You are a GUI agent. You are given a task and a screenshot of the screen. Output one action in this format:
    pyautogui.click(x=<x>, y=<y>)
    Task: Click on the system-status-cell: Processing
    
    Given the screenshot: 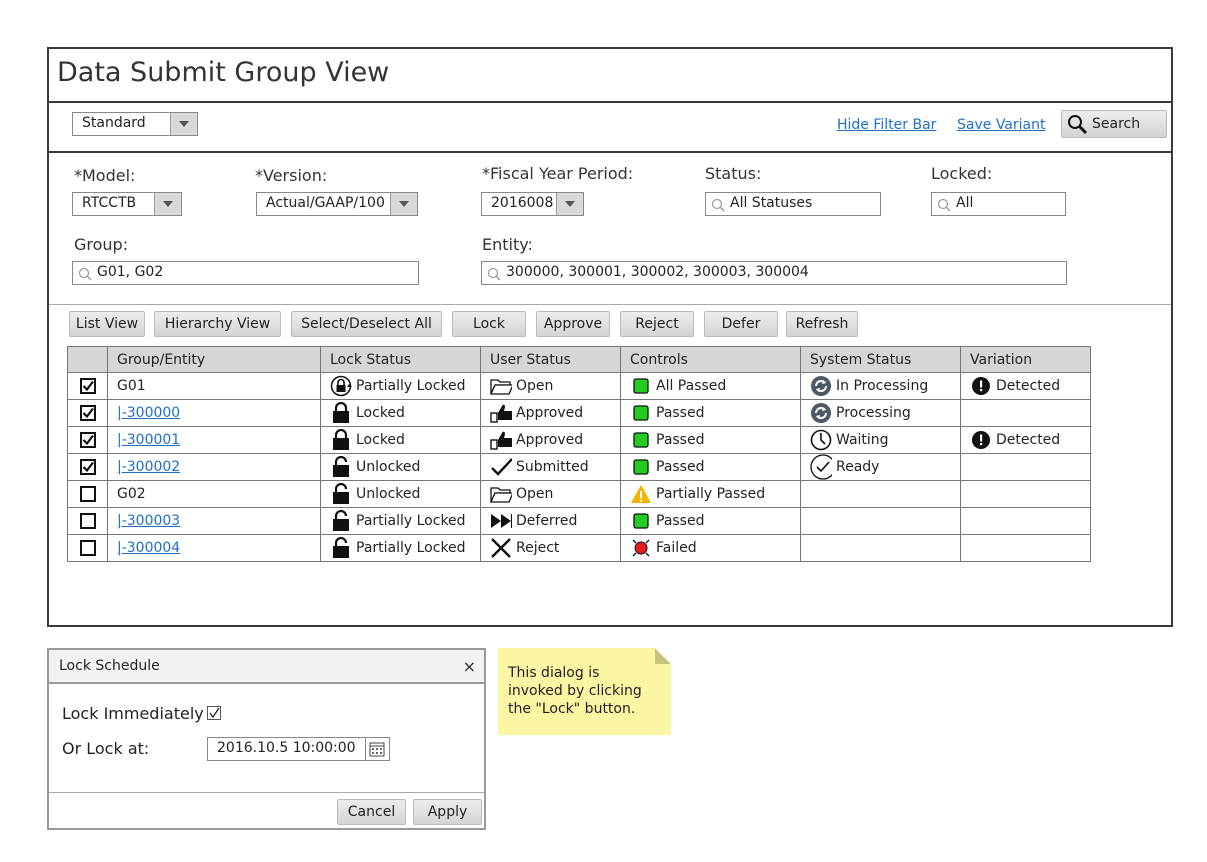 What is the action you would take?
    pyautogui.click(x=880, y=413)
    